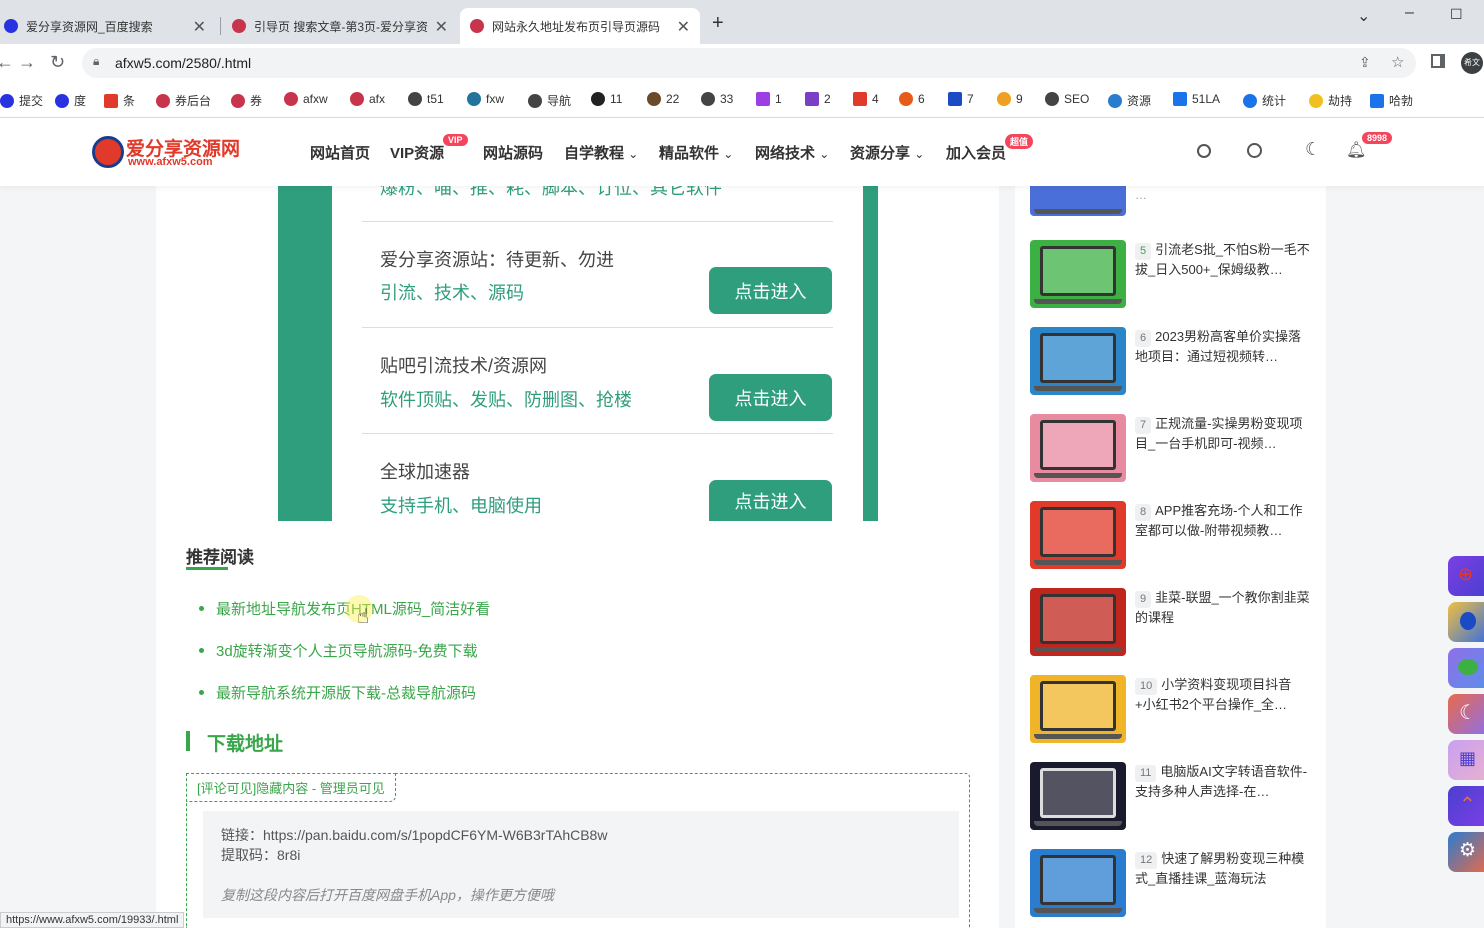  I want to click on bookmark-star-icon: ☆, so click(1397, 62).